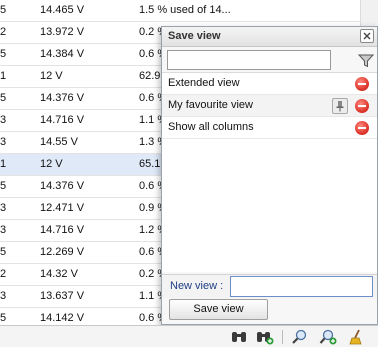 The image size is (378, 347). I want to click on close-button, so click(367, 36).